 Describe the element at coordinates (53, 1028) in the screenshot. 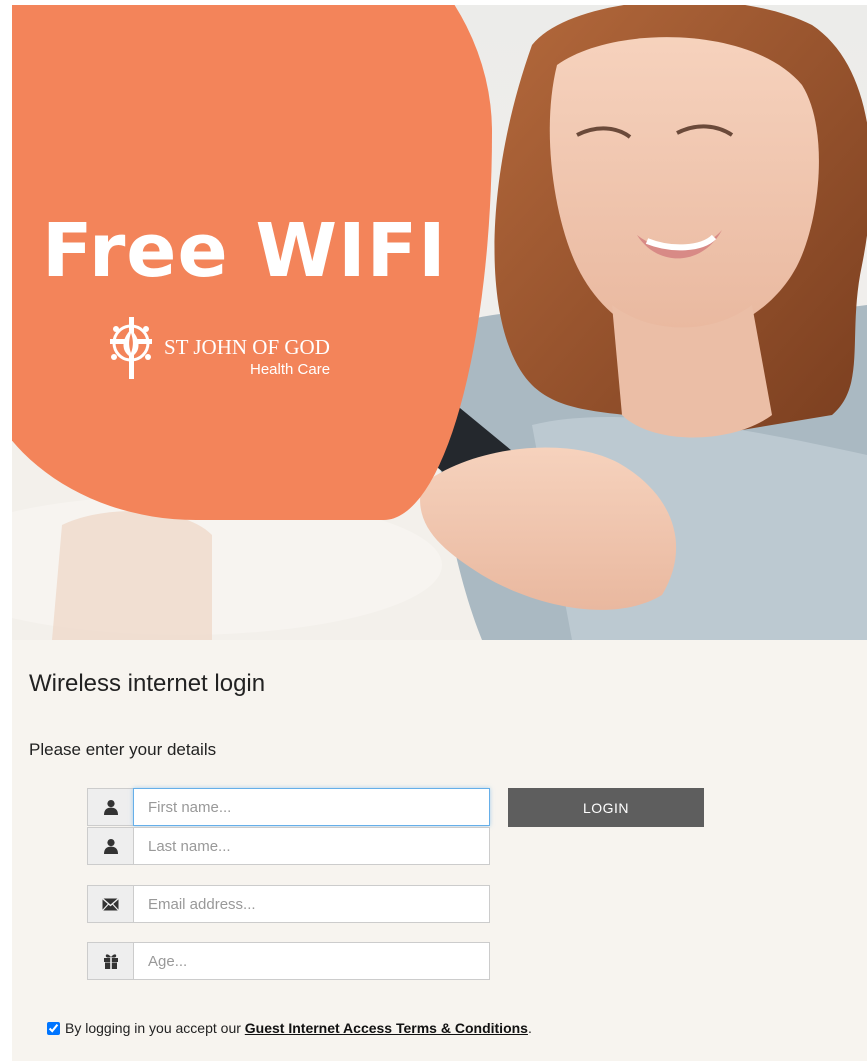

I see `terms-checkbox` at that location.